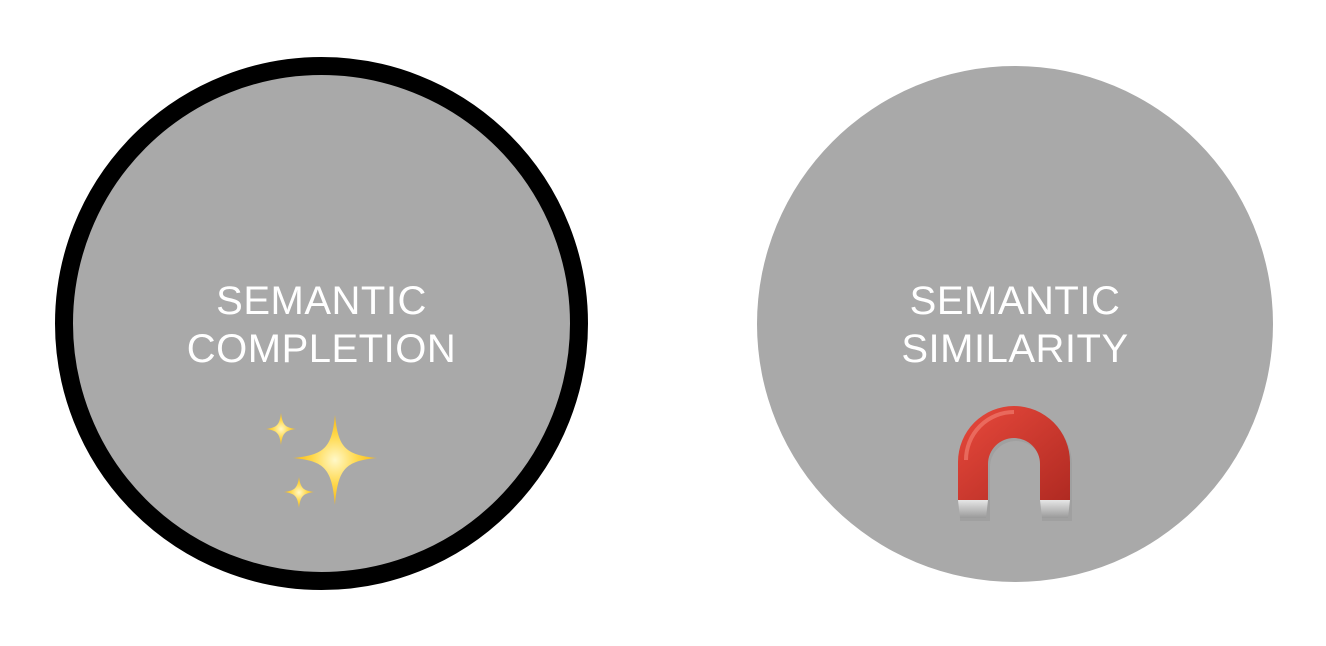 This screenshot has height=646, width=1326. I want to click on semantic-similarity-label: SEMANTIC SIMILARITY, so click(1015, 325).